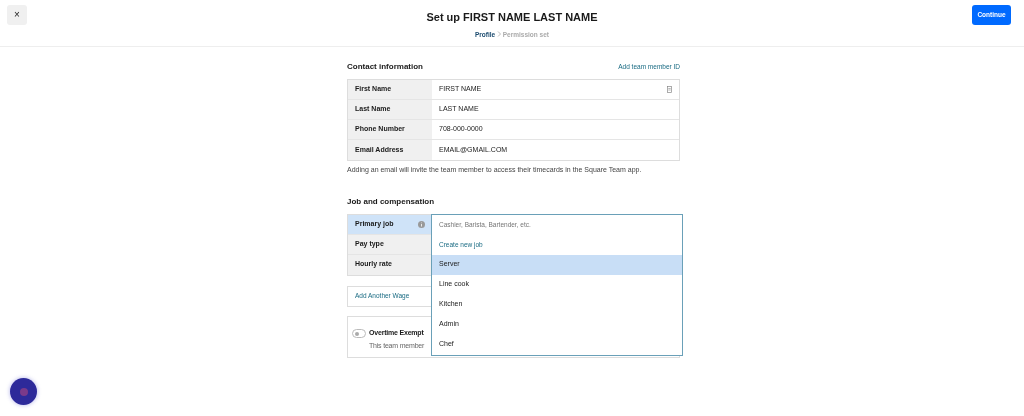 The width and height of the screenshot is (1024, 416). Describe the element at coordinates (359, 333) in the screenshot. I see `toggle-switch` at that location.